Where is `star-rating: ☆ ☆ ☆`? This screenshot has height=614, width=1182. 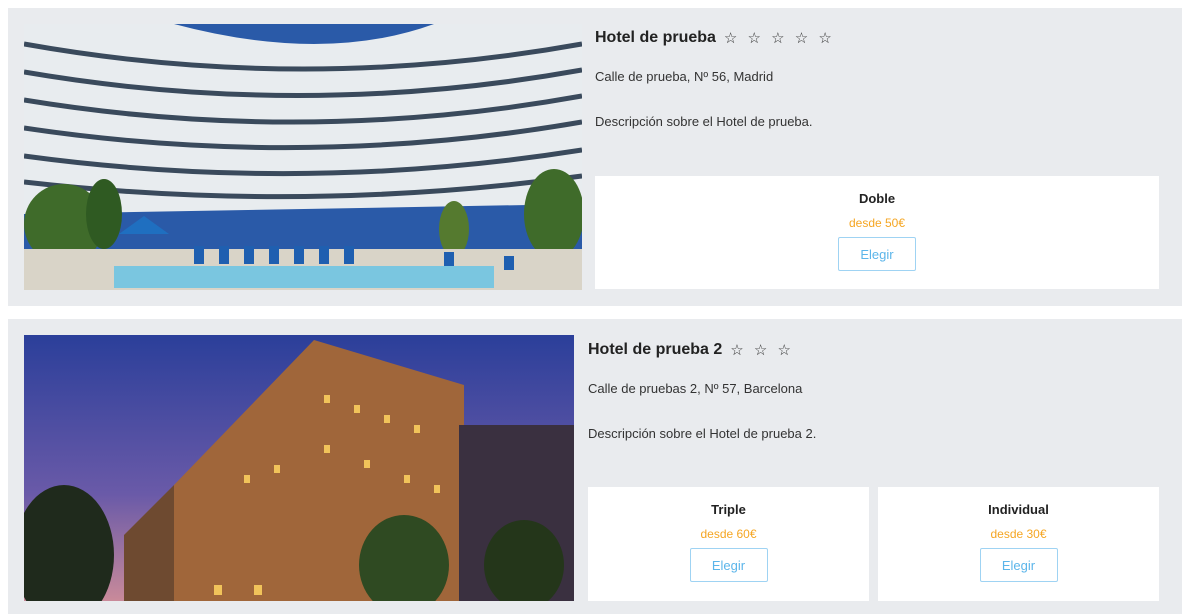
star-rating: ☆ ☆ ☆ is located at coordinates (762, 350).